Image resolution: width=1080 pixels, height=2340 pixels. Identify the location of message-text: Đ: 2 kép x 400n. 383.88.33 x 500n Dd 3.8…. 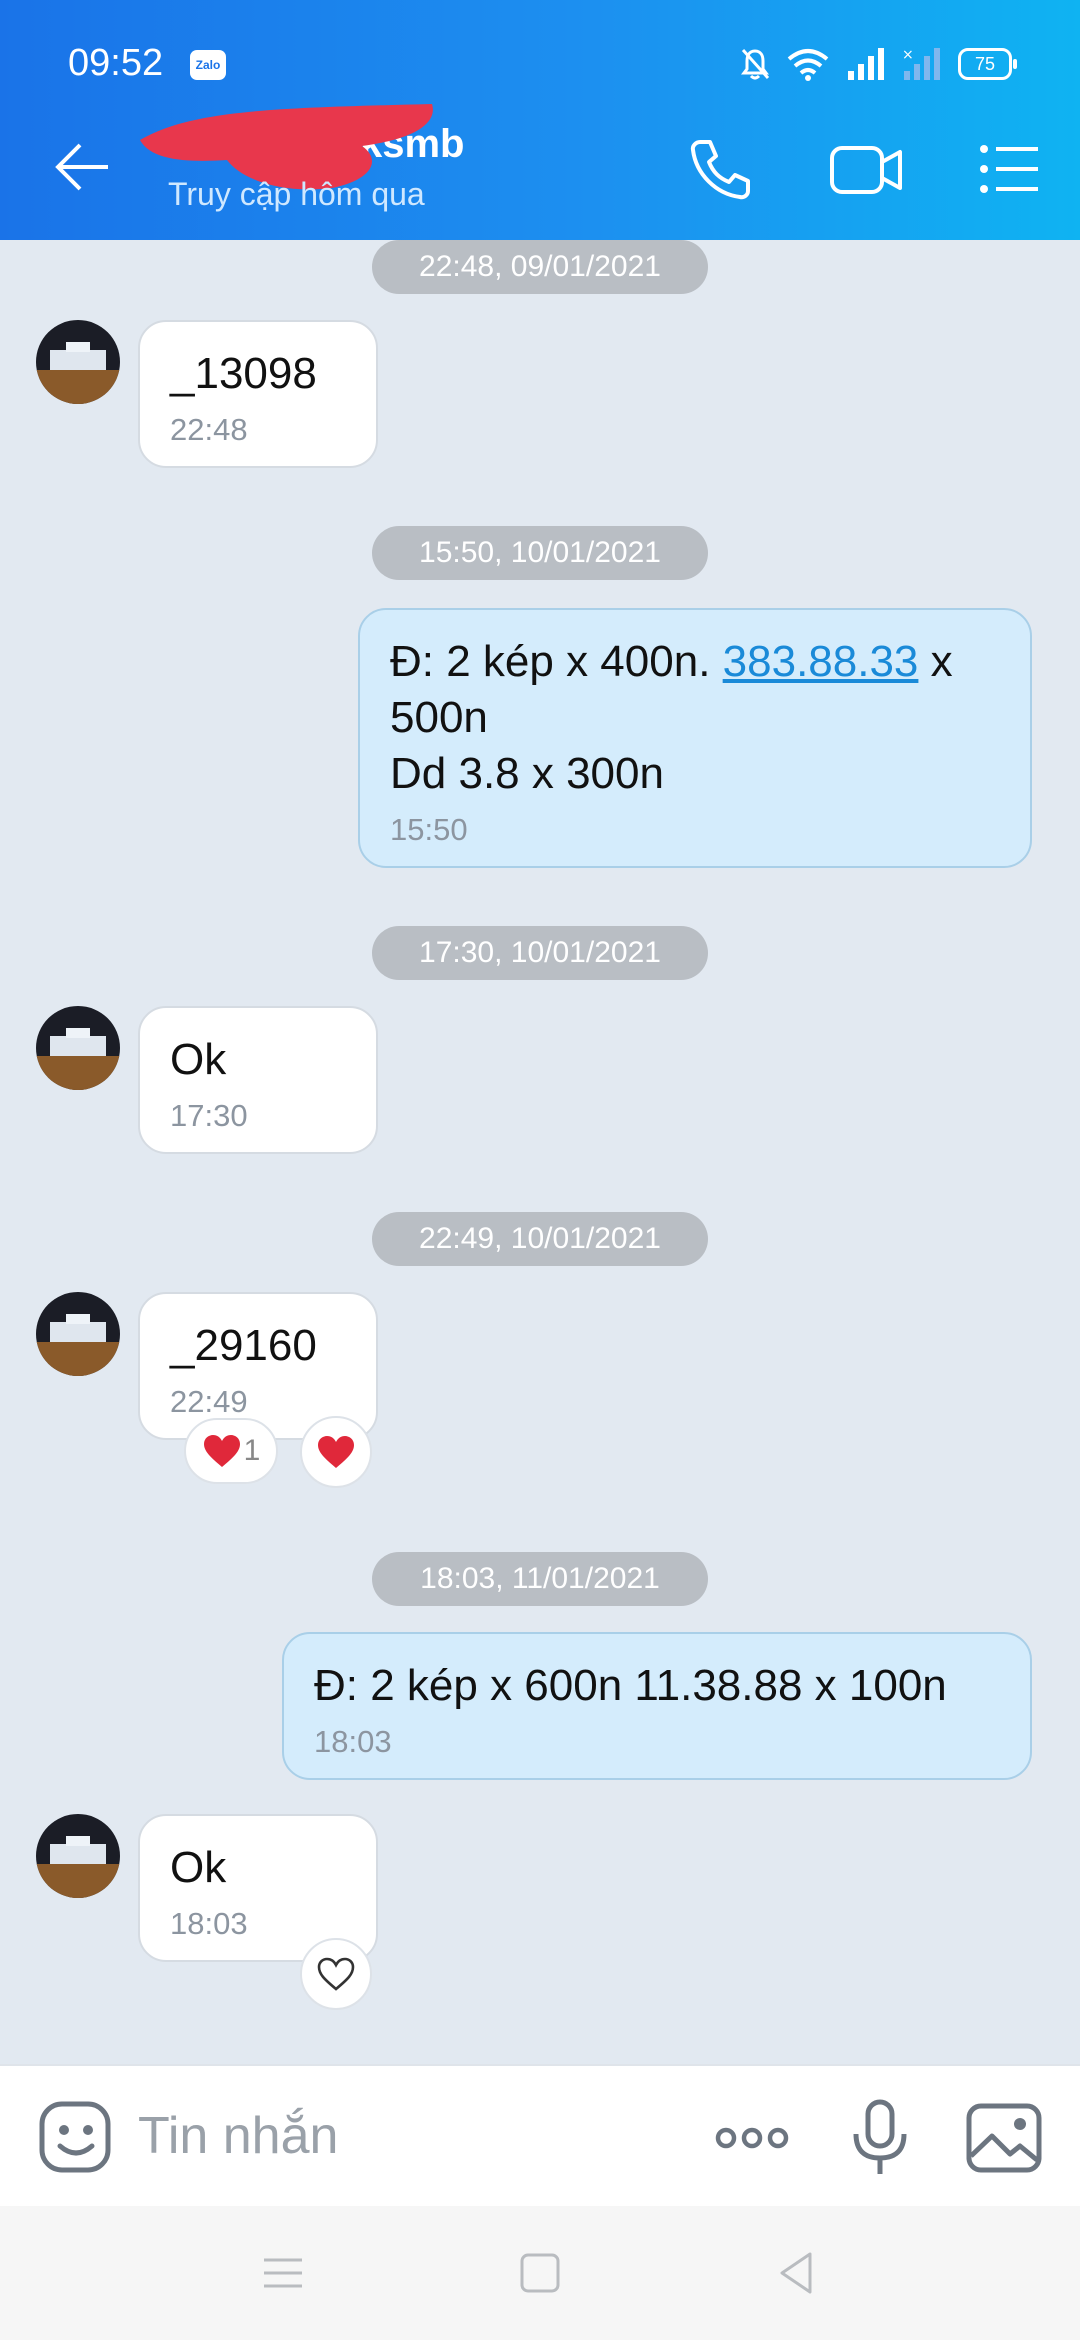
(695, 718).